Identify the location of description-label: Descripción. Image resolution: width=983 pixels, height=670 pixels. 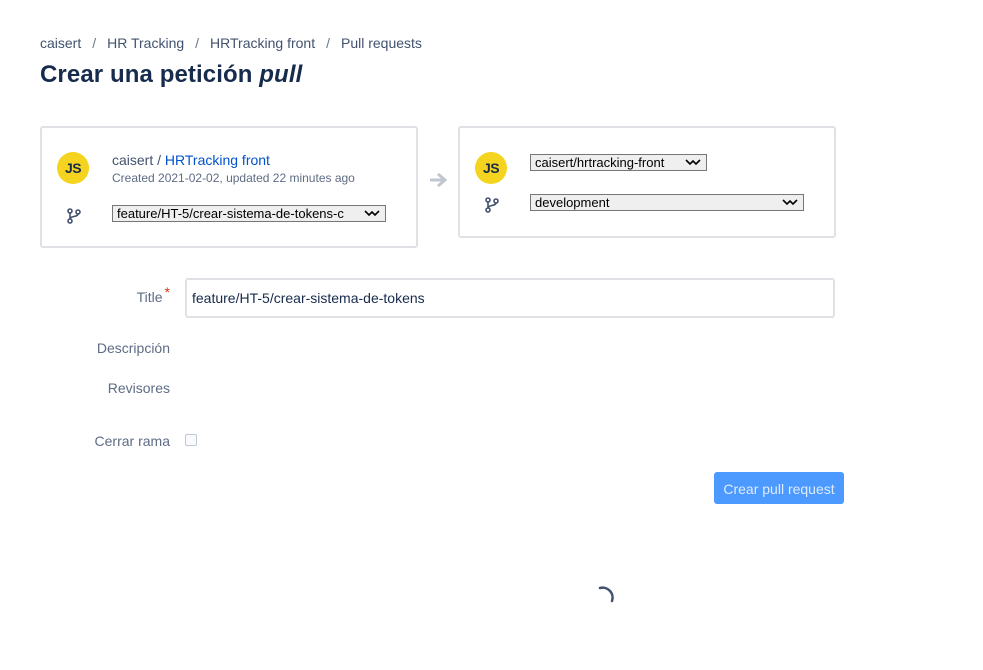
(133, 348).